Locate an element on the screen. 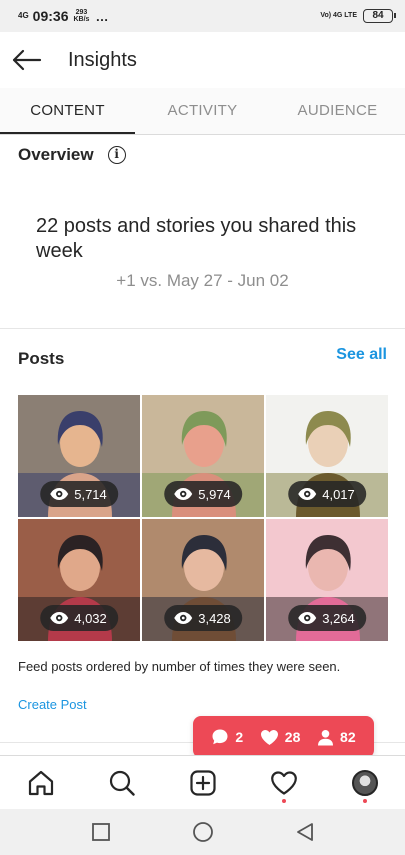 The height and width of the screenshot is (855, 405). back-arrow-icon is located at coordinates (27, 60).